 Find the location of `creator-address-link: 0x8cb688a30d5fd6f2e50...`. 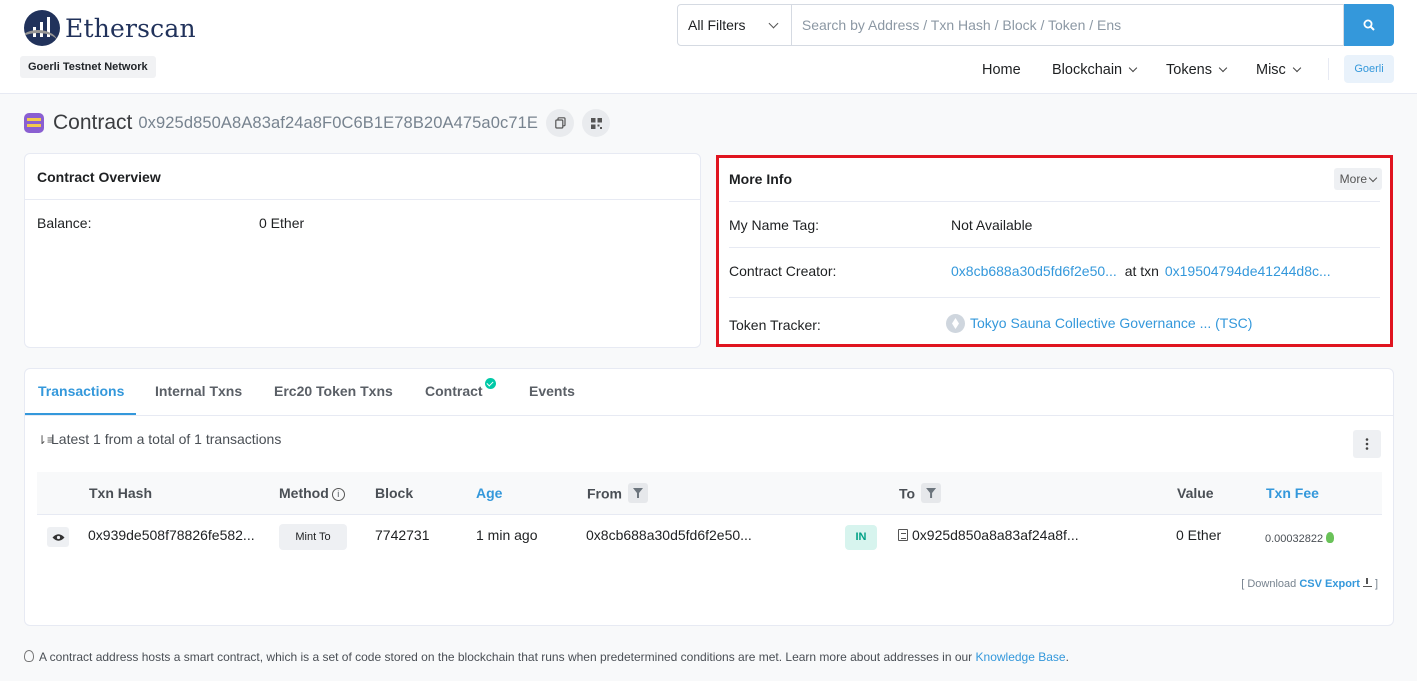

creator-address-link: 0x8cb688a30d5fd6f2e50... is located at coordinates (1034, 271).